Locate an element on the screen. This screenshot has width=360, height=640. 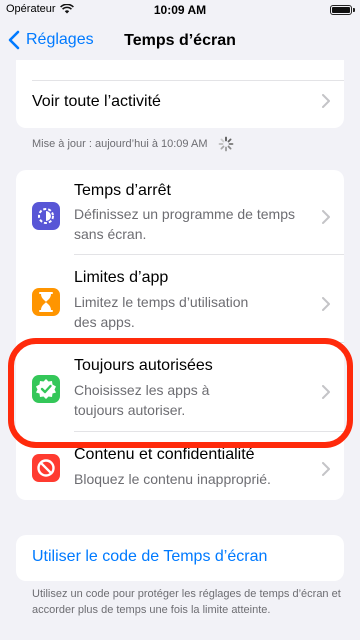
status-time: 10:09 AM is located at coordinates (180, 10).